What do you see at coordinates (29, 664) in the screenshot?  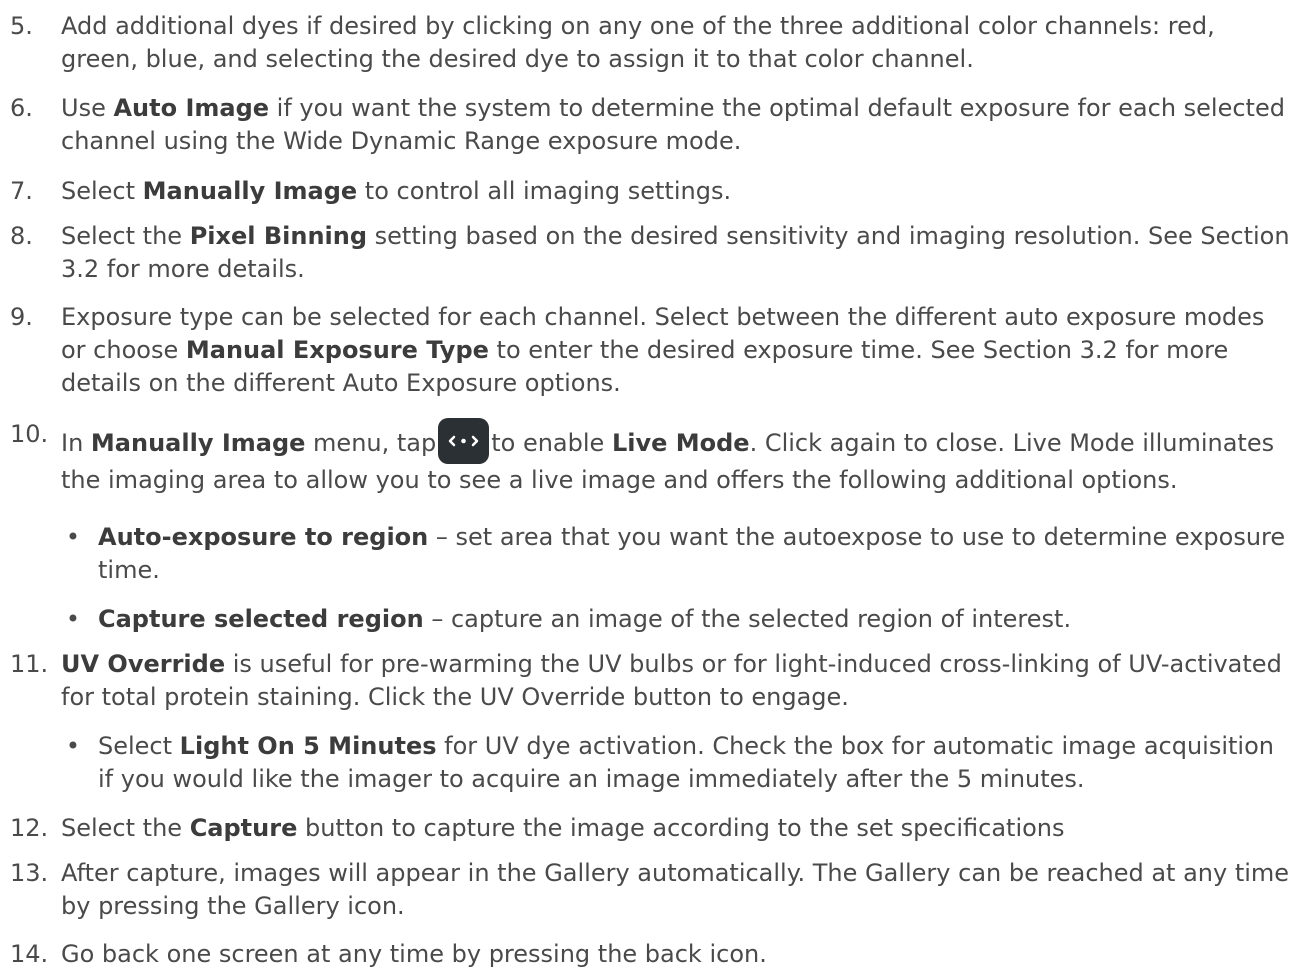 I see `item-number: 11.` at bounding box center [29, 664].